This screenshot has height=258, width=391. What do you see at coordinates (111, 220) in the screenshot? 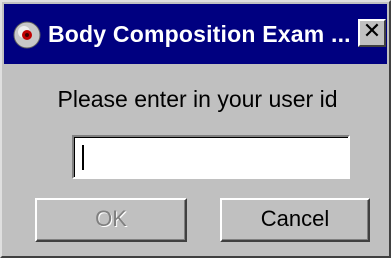
I see `ok-button: OK` at bounding box center [111, 220].